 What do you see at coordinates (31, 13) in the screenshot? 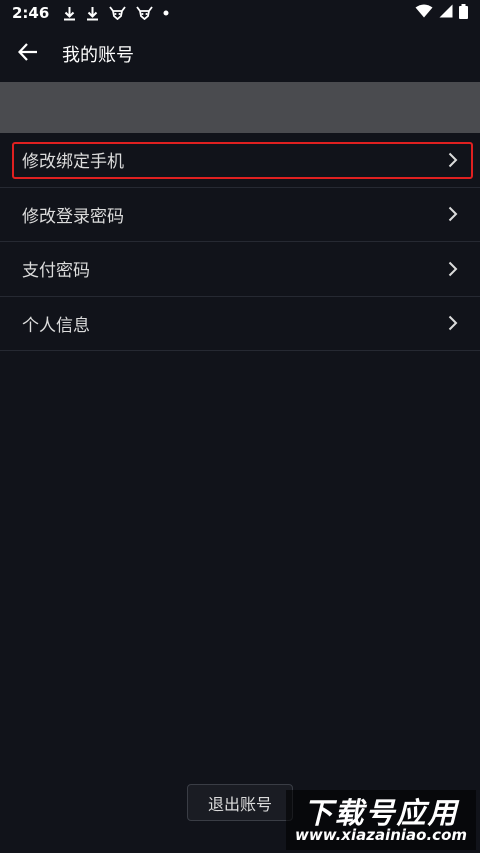
I see `status-time: 2:46` at bounding box center [31, 13].